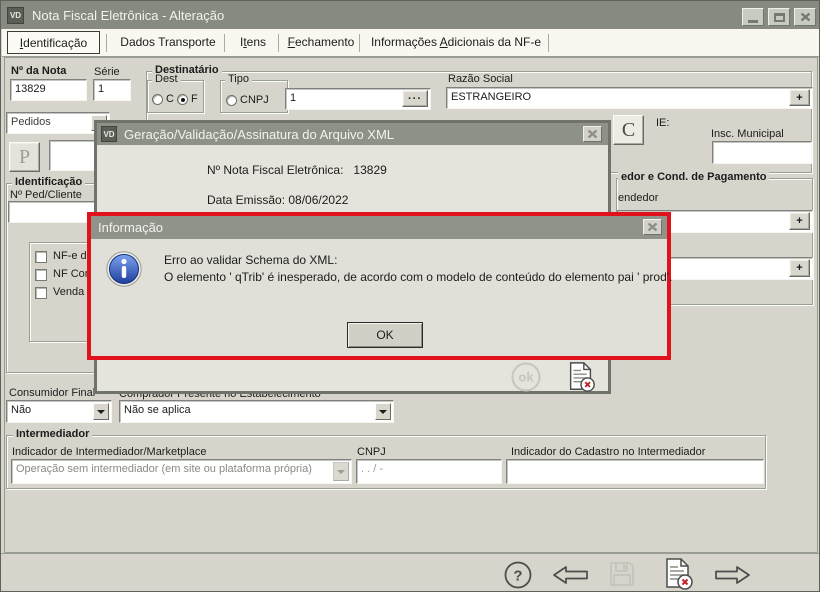 The image size is (820, 592). I want to click on ok-disabled-icon: ok, so click(526, 378).